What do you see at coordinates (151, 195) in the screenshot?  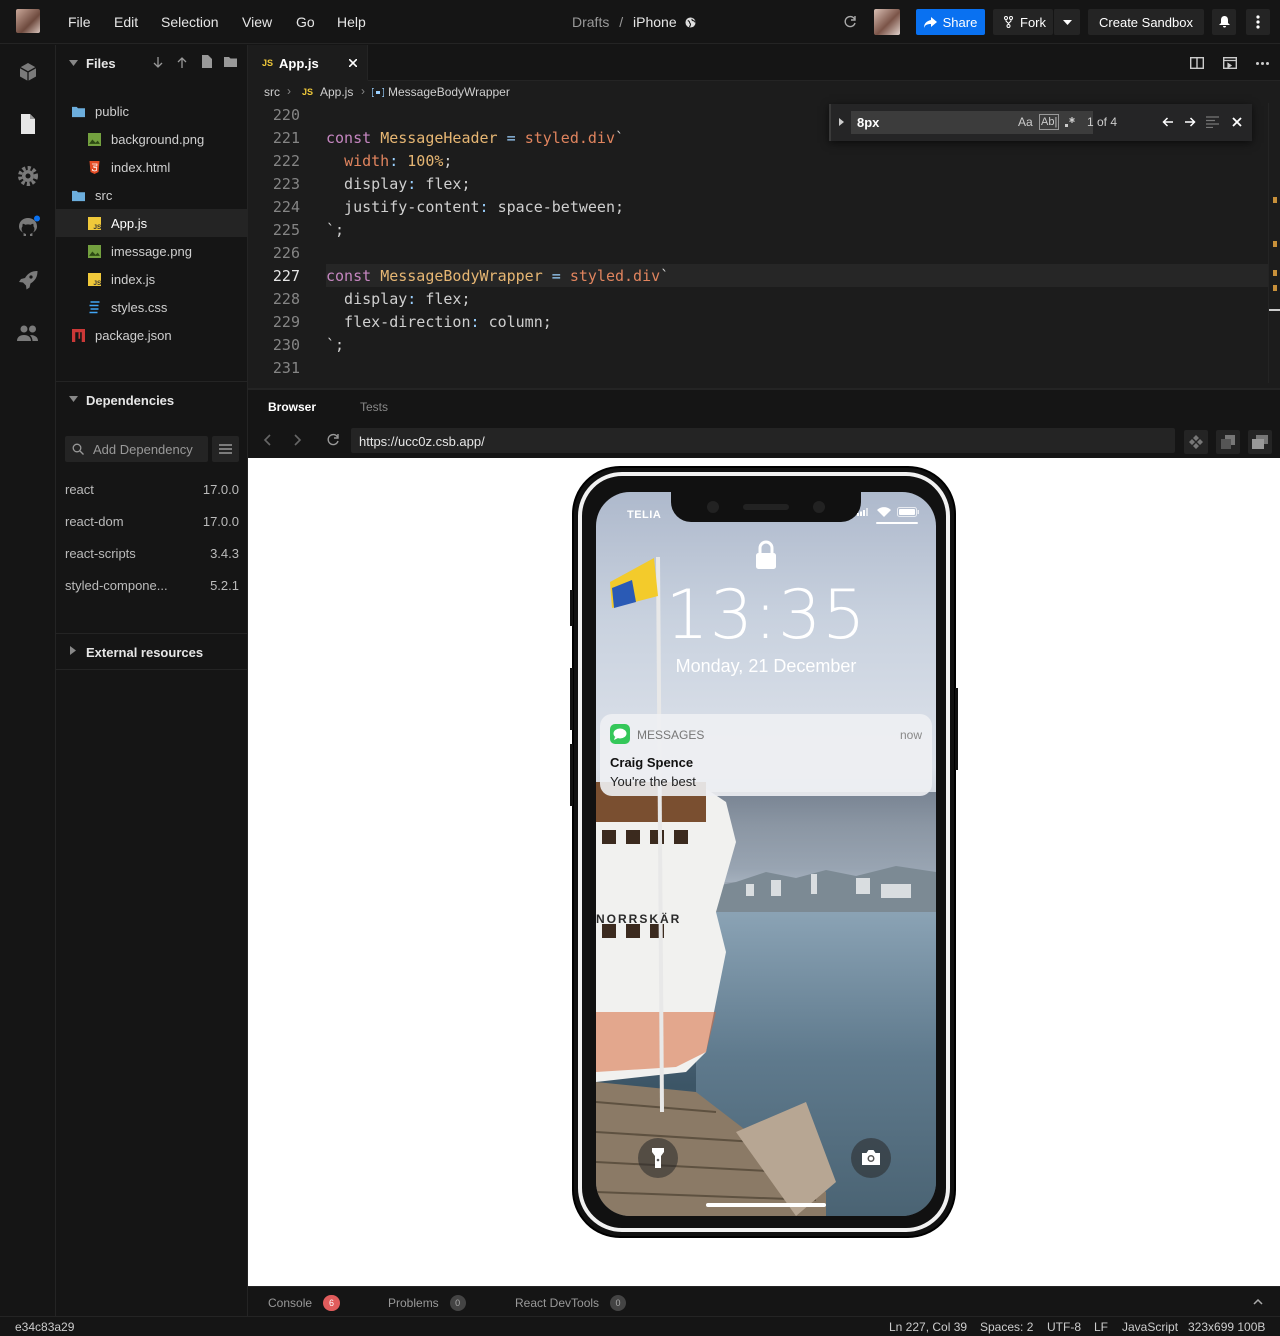 I see `tree-item-src: src` at bounding box center [151, 195].